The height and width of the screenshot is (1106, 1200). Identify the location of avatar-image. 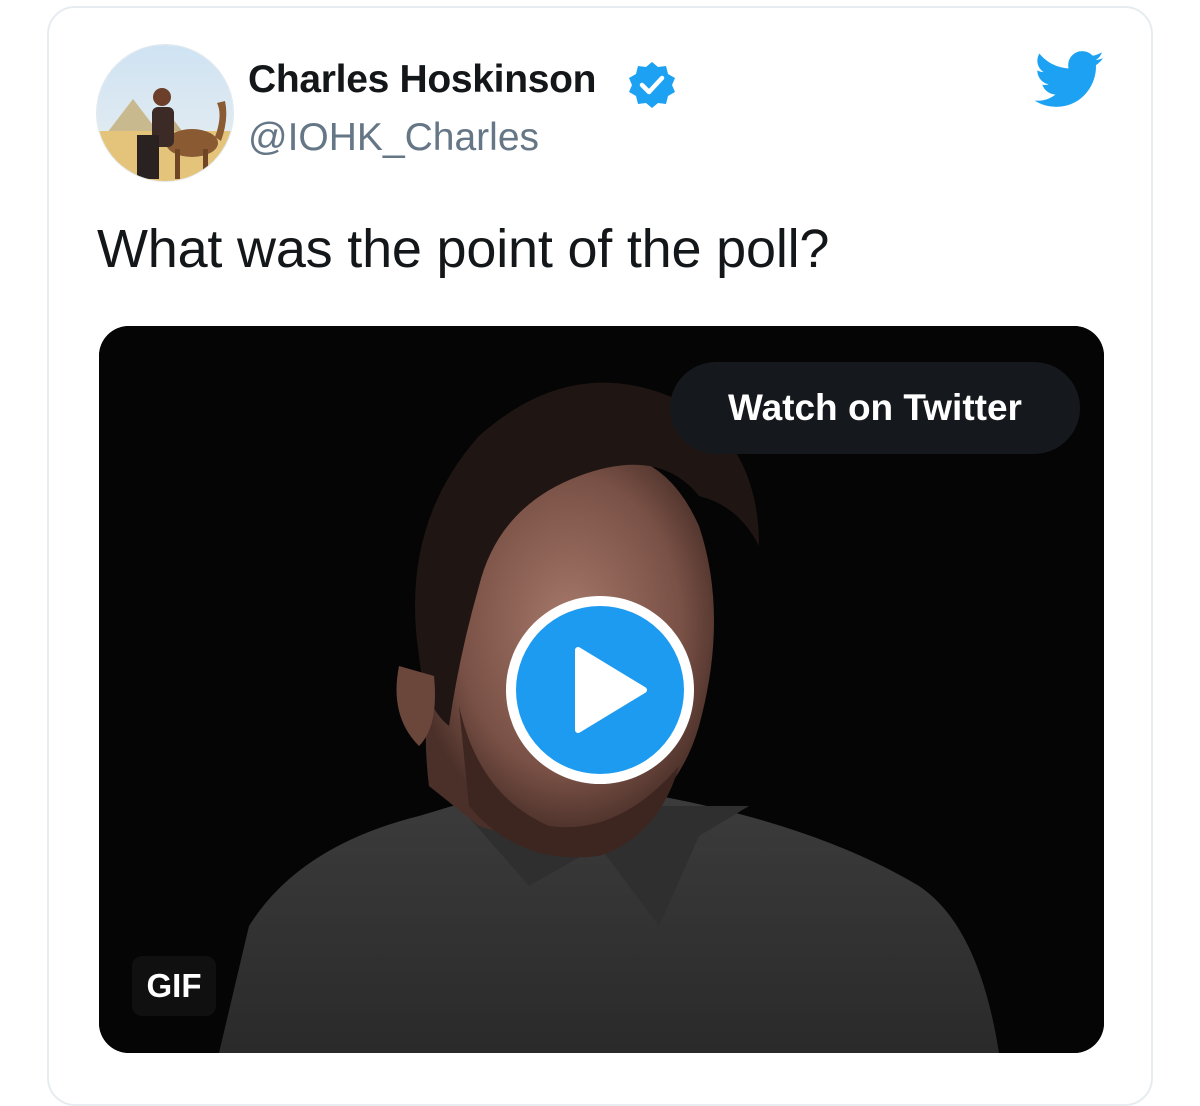
(165, 113).